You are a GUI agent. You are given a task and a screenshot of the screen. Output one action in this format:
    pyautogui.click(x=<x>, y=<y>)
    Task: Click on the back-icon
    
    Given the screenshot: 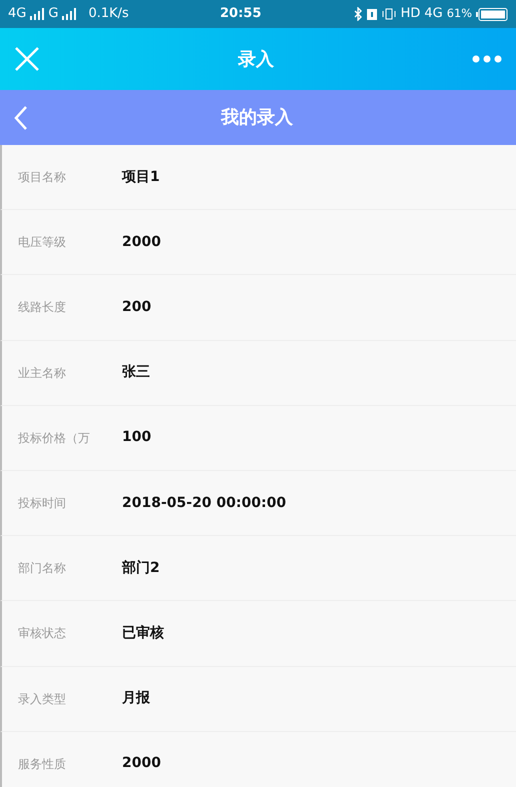 What is the action you would take?
    pyautogui.click(x=21, y=118)
    